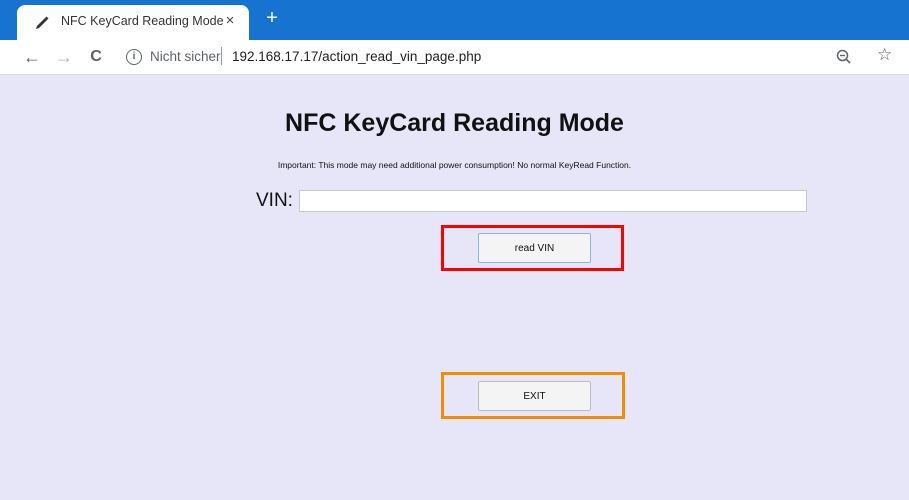 The image size is (909, 500). I want to click on vin-input, so click(553, 201).